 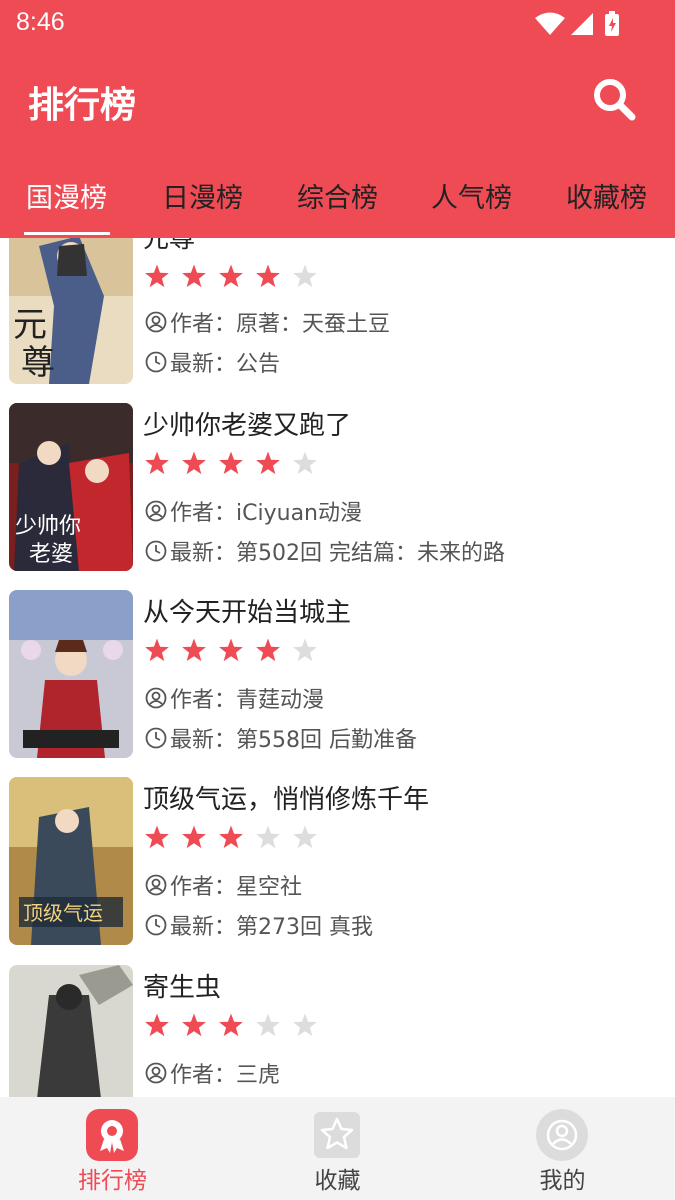 I want to click on status-icons, so click(x=577, y=23).